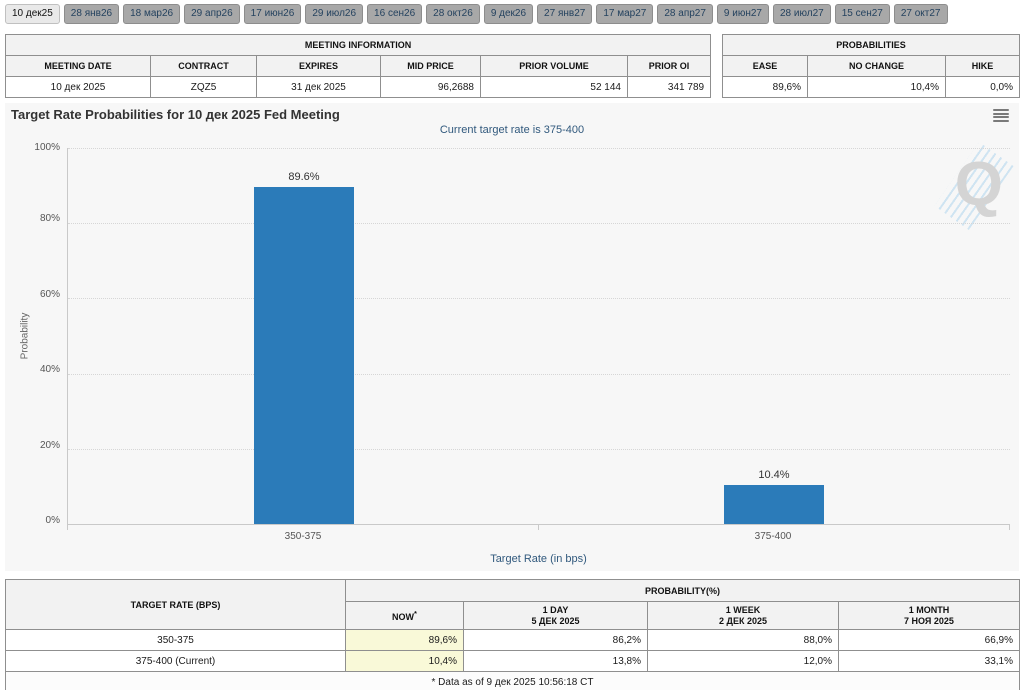  Describe the element at coordinates (765, 66) in the screenshot. I see `col-ease: EASE` at that location.